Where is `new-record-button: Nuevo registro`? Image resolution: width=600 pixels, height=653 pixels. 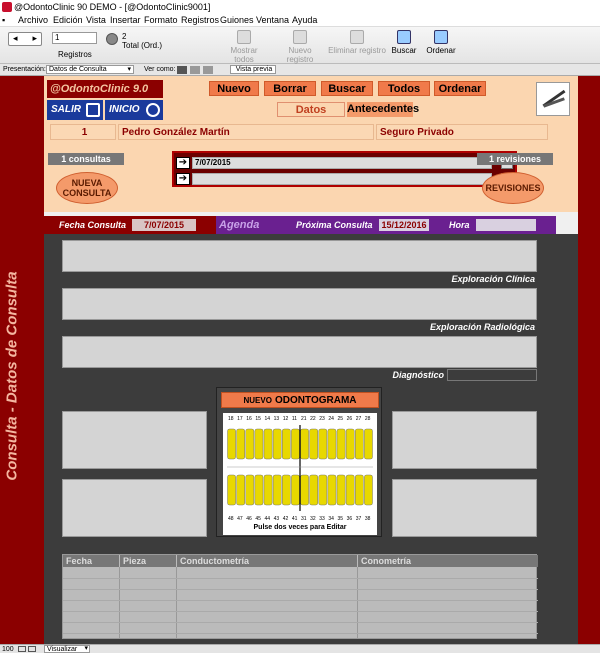 new-record-button: Nuevo registro is located at coordinates (300, 47).